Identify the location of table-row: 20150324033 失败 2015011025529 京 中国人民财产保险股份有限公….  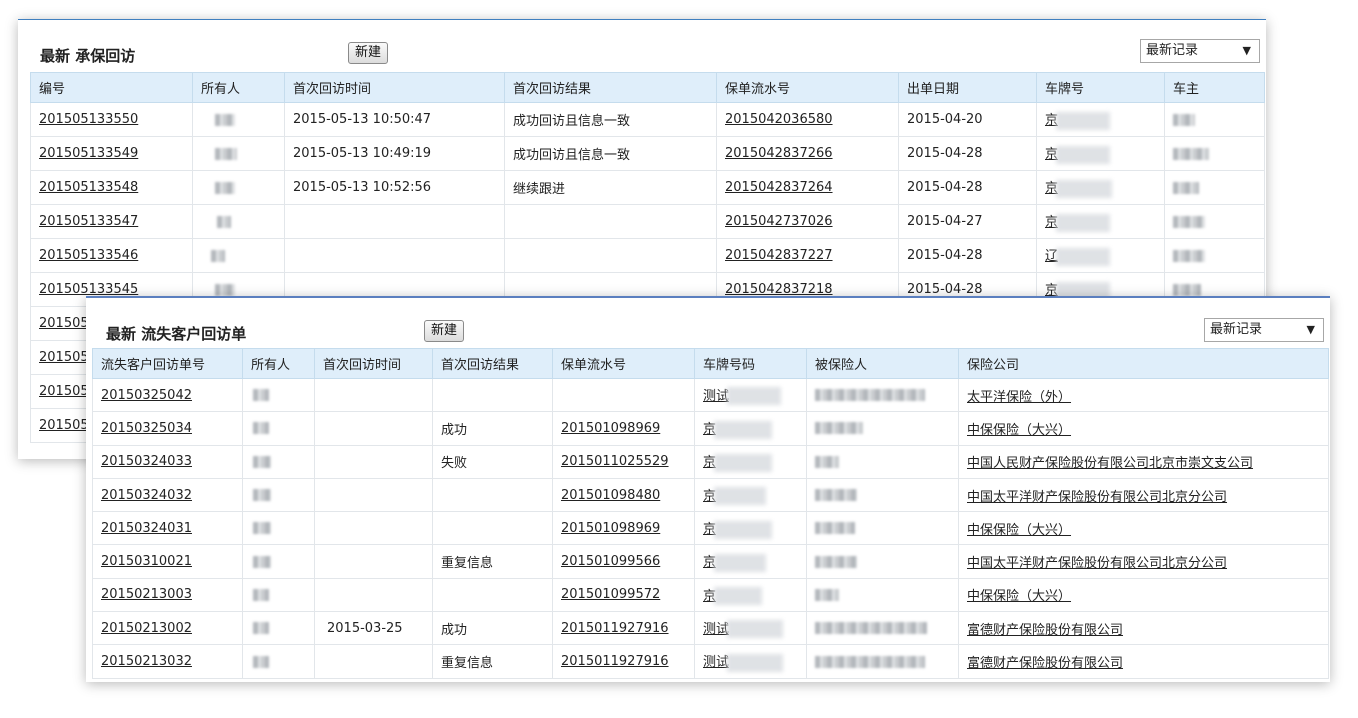
(710, 461).